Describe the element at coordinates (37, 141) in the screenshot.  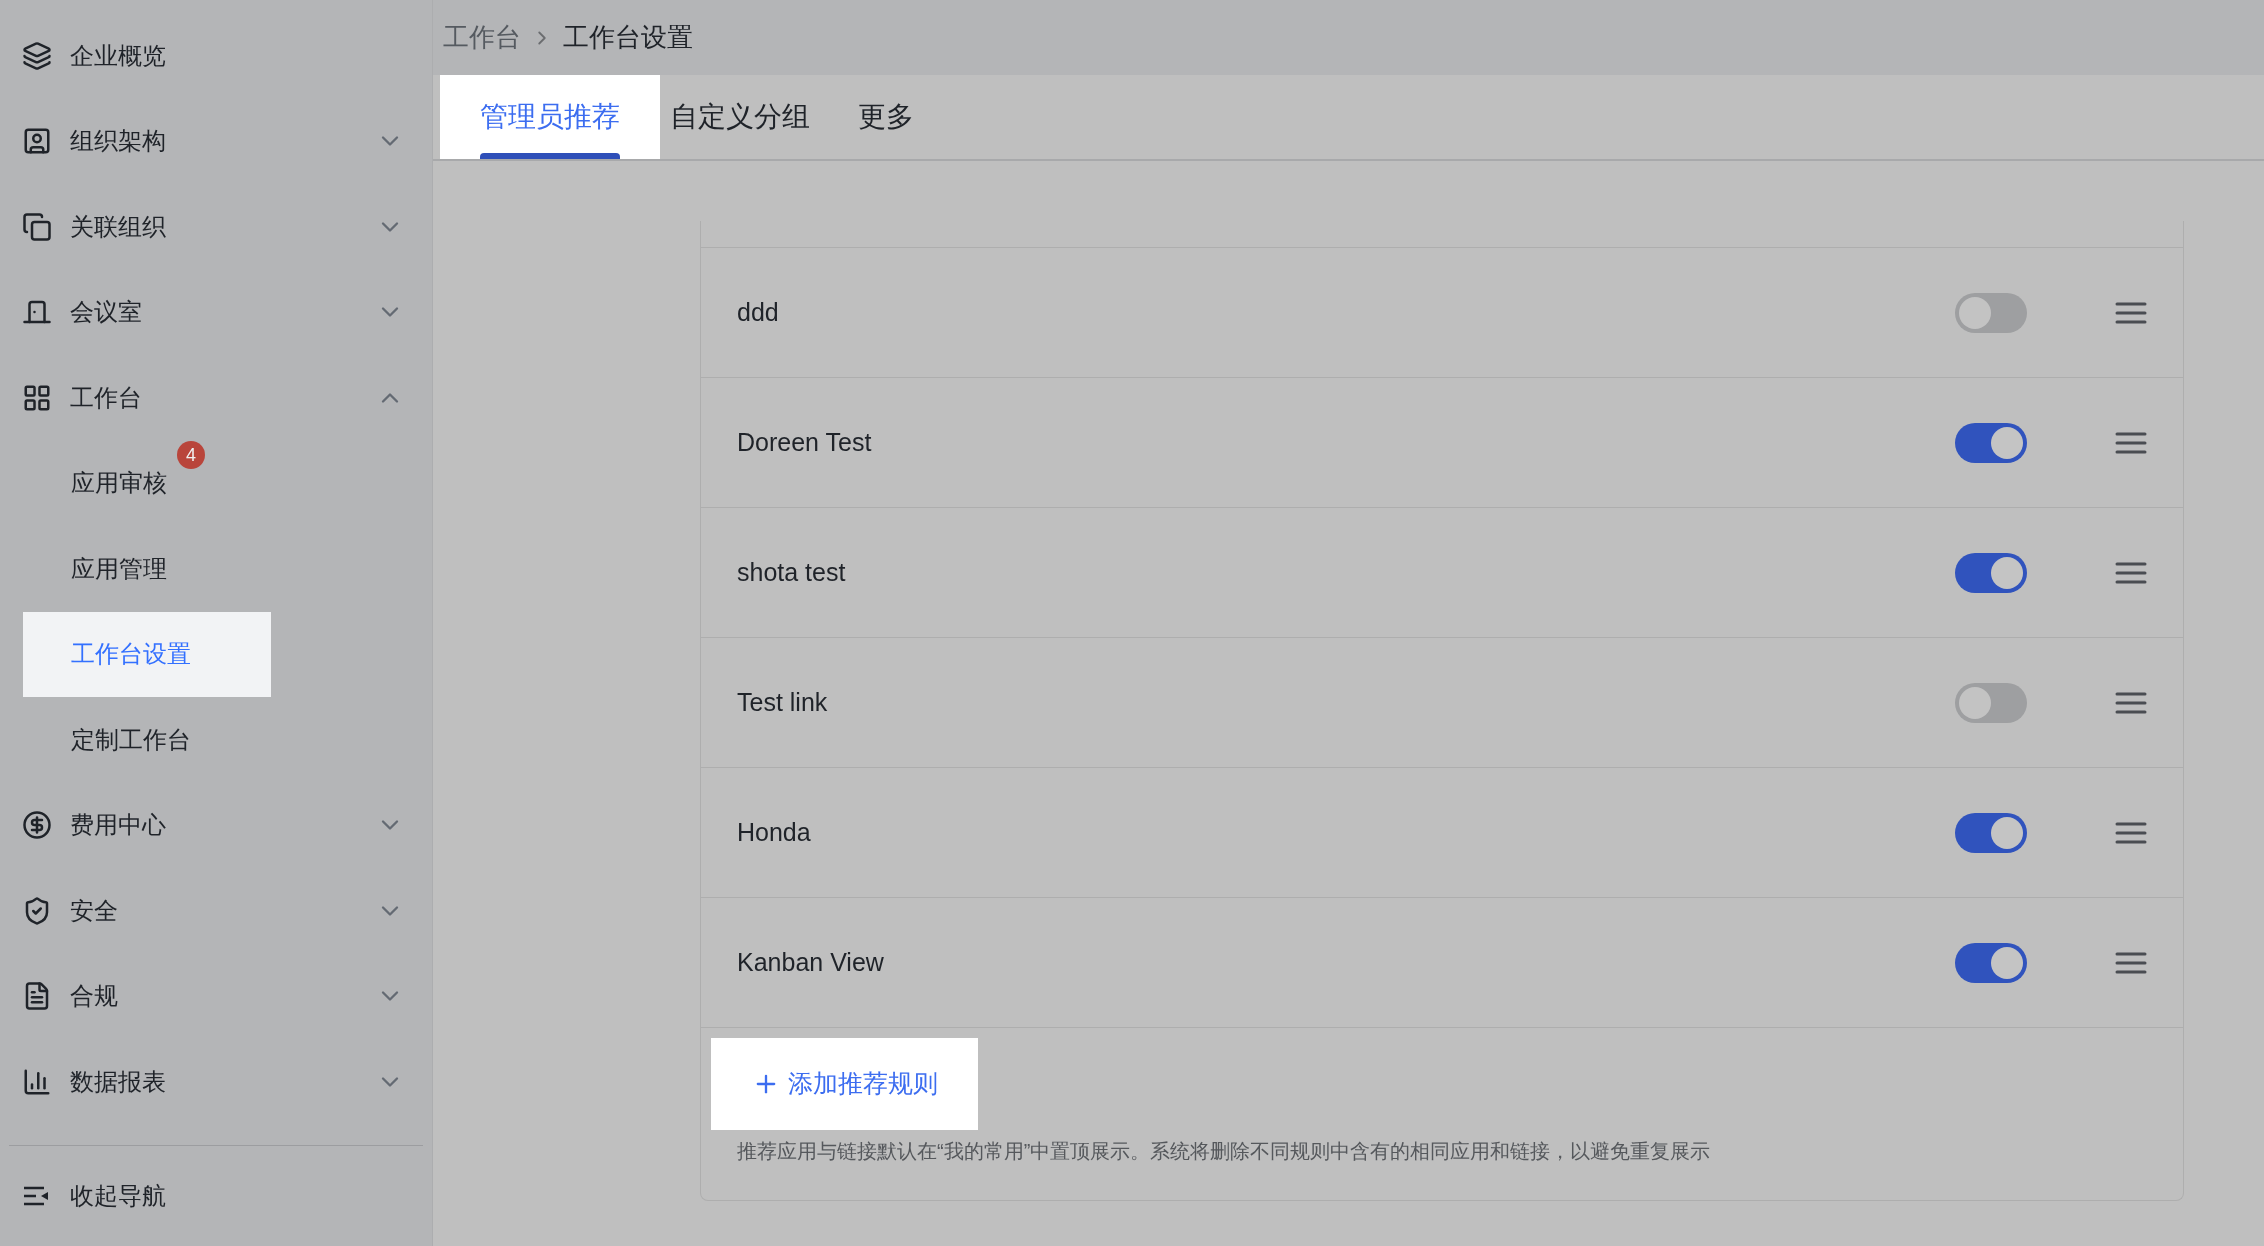
I see `contact-card-icon` at that location.